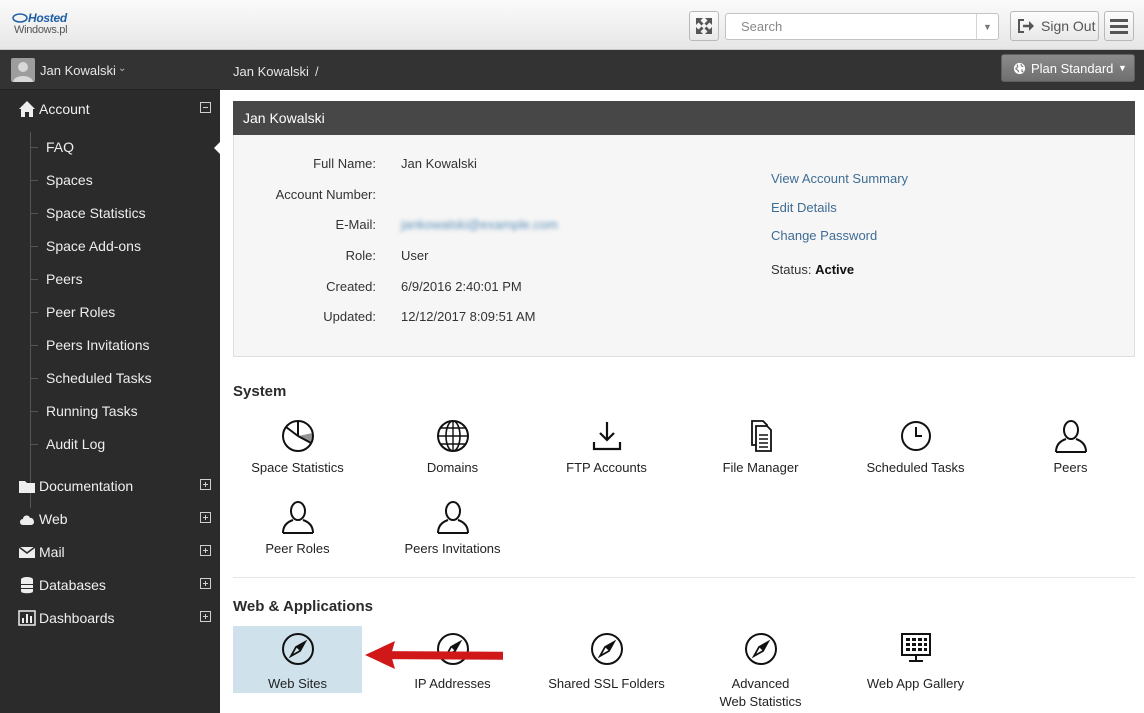  What do you see at coordinates (916, 436) in the screenshot?
I see `clock-icon` at bounding box center [916, 436].